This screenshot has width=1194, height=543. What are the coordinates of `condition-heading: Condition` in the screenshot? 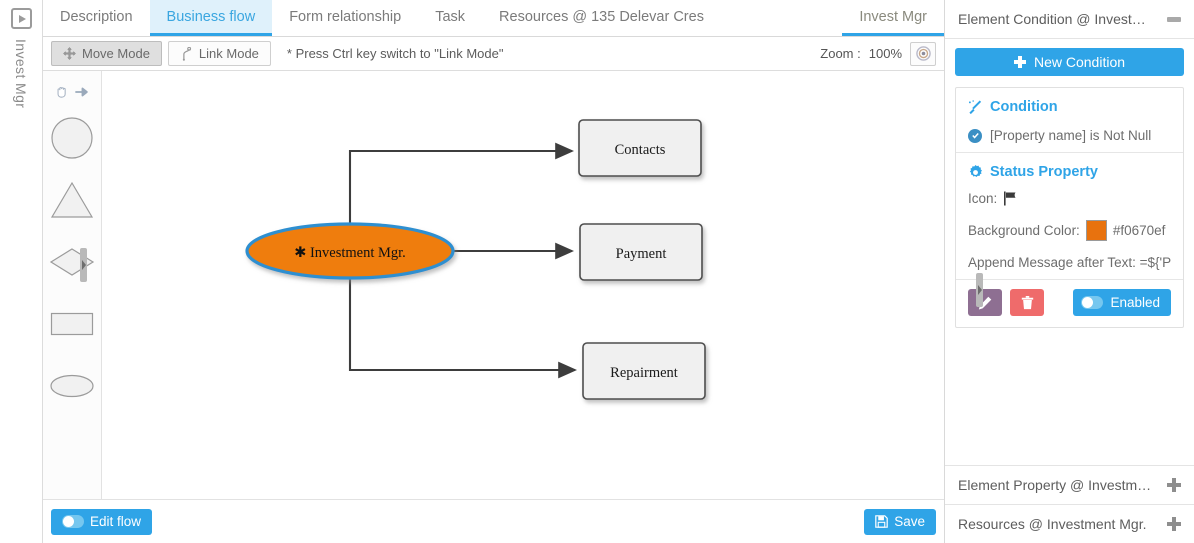 It's located at (1069, 107).